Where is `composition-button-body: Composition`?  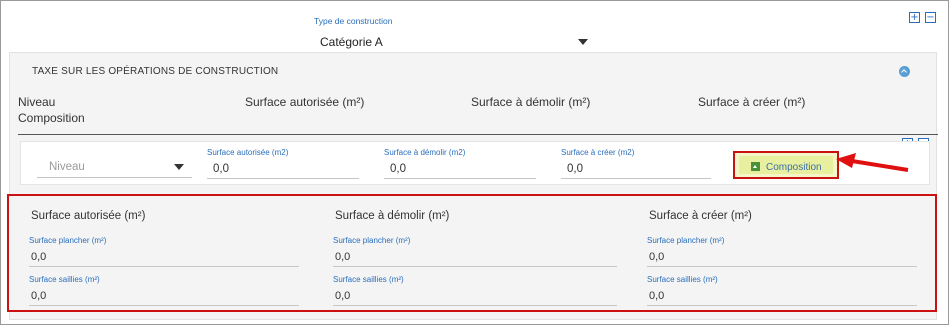
composition-button-body: Composition is located at coordinates (786, 165).